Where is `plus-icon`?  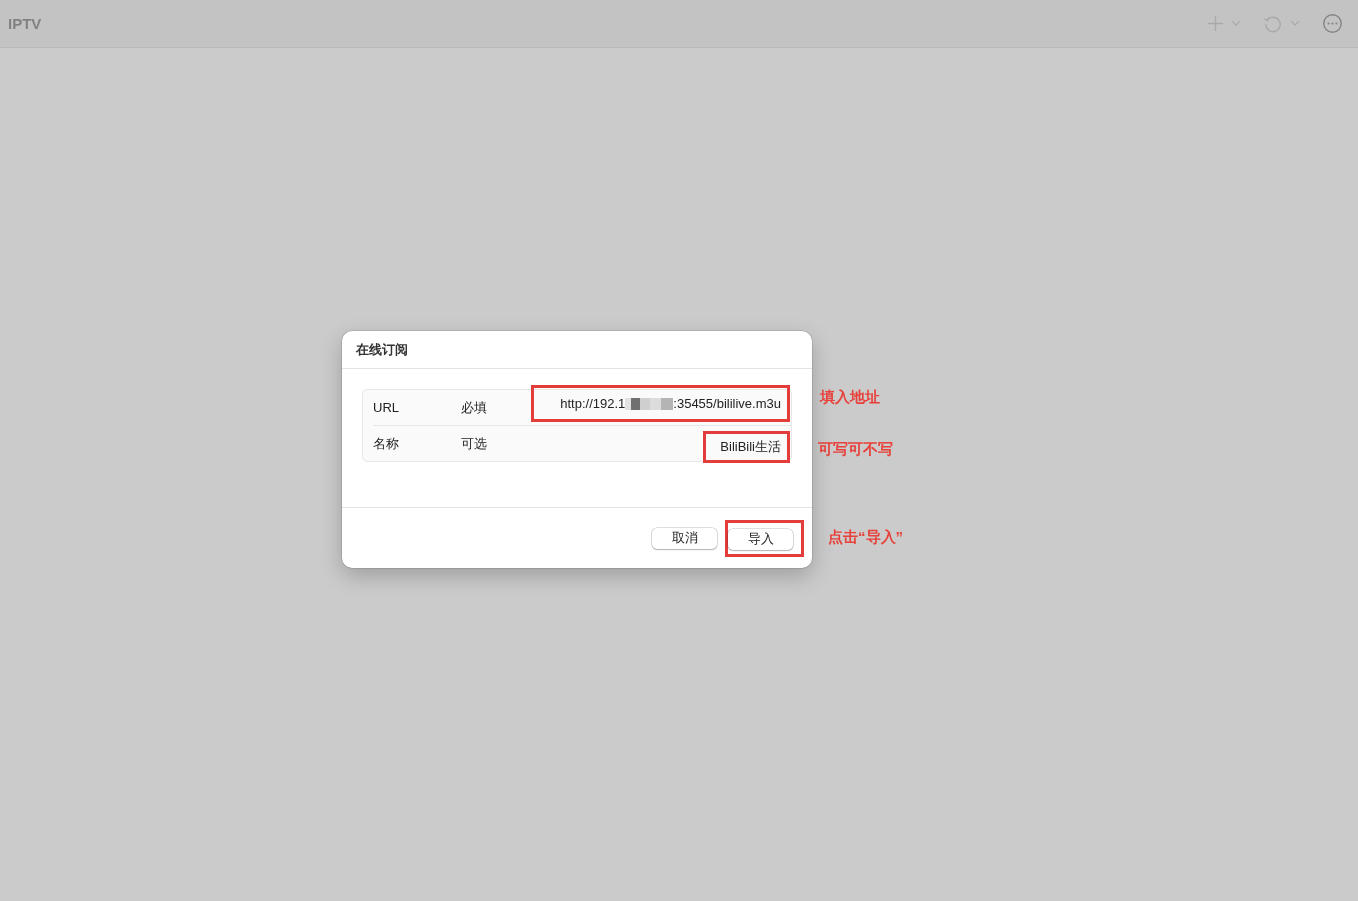 plus-icon is located at coordinates (1215, 23).